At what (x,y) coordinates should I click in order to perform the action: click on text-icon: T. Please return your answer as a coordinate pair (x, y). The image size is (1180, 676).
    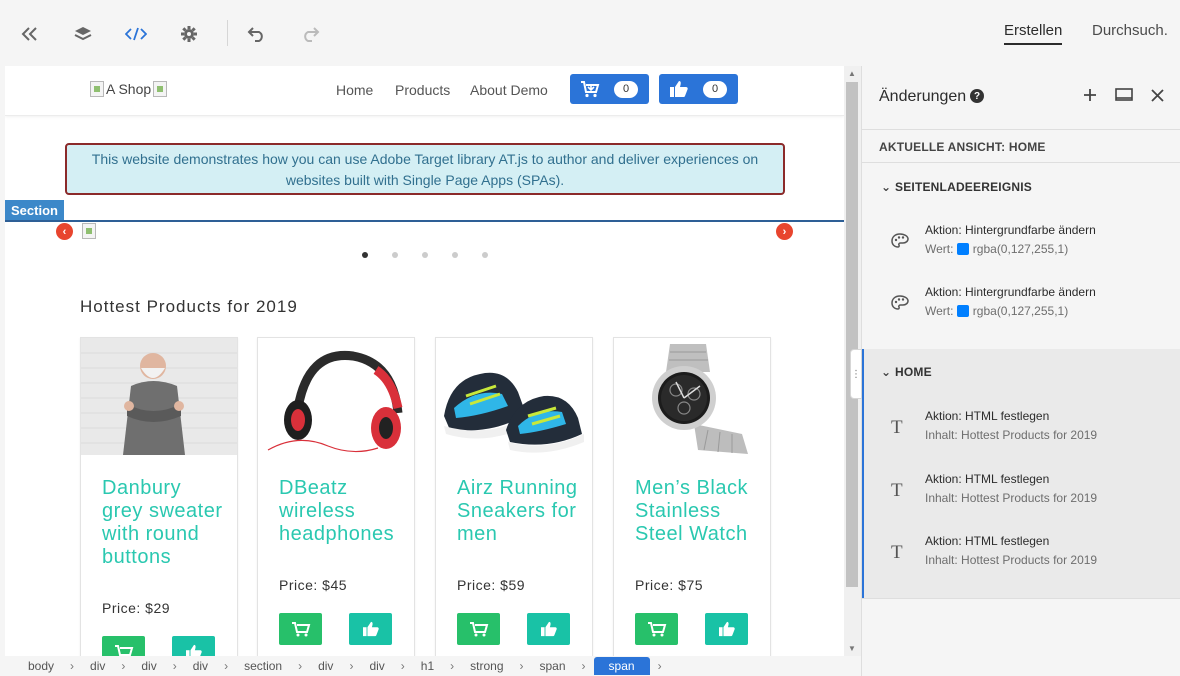
    Looking at the image, I should click on (897, 427).